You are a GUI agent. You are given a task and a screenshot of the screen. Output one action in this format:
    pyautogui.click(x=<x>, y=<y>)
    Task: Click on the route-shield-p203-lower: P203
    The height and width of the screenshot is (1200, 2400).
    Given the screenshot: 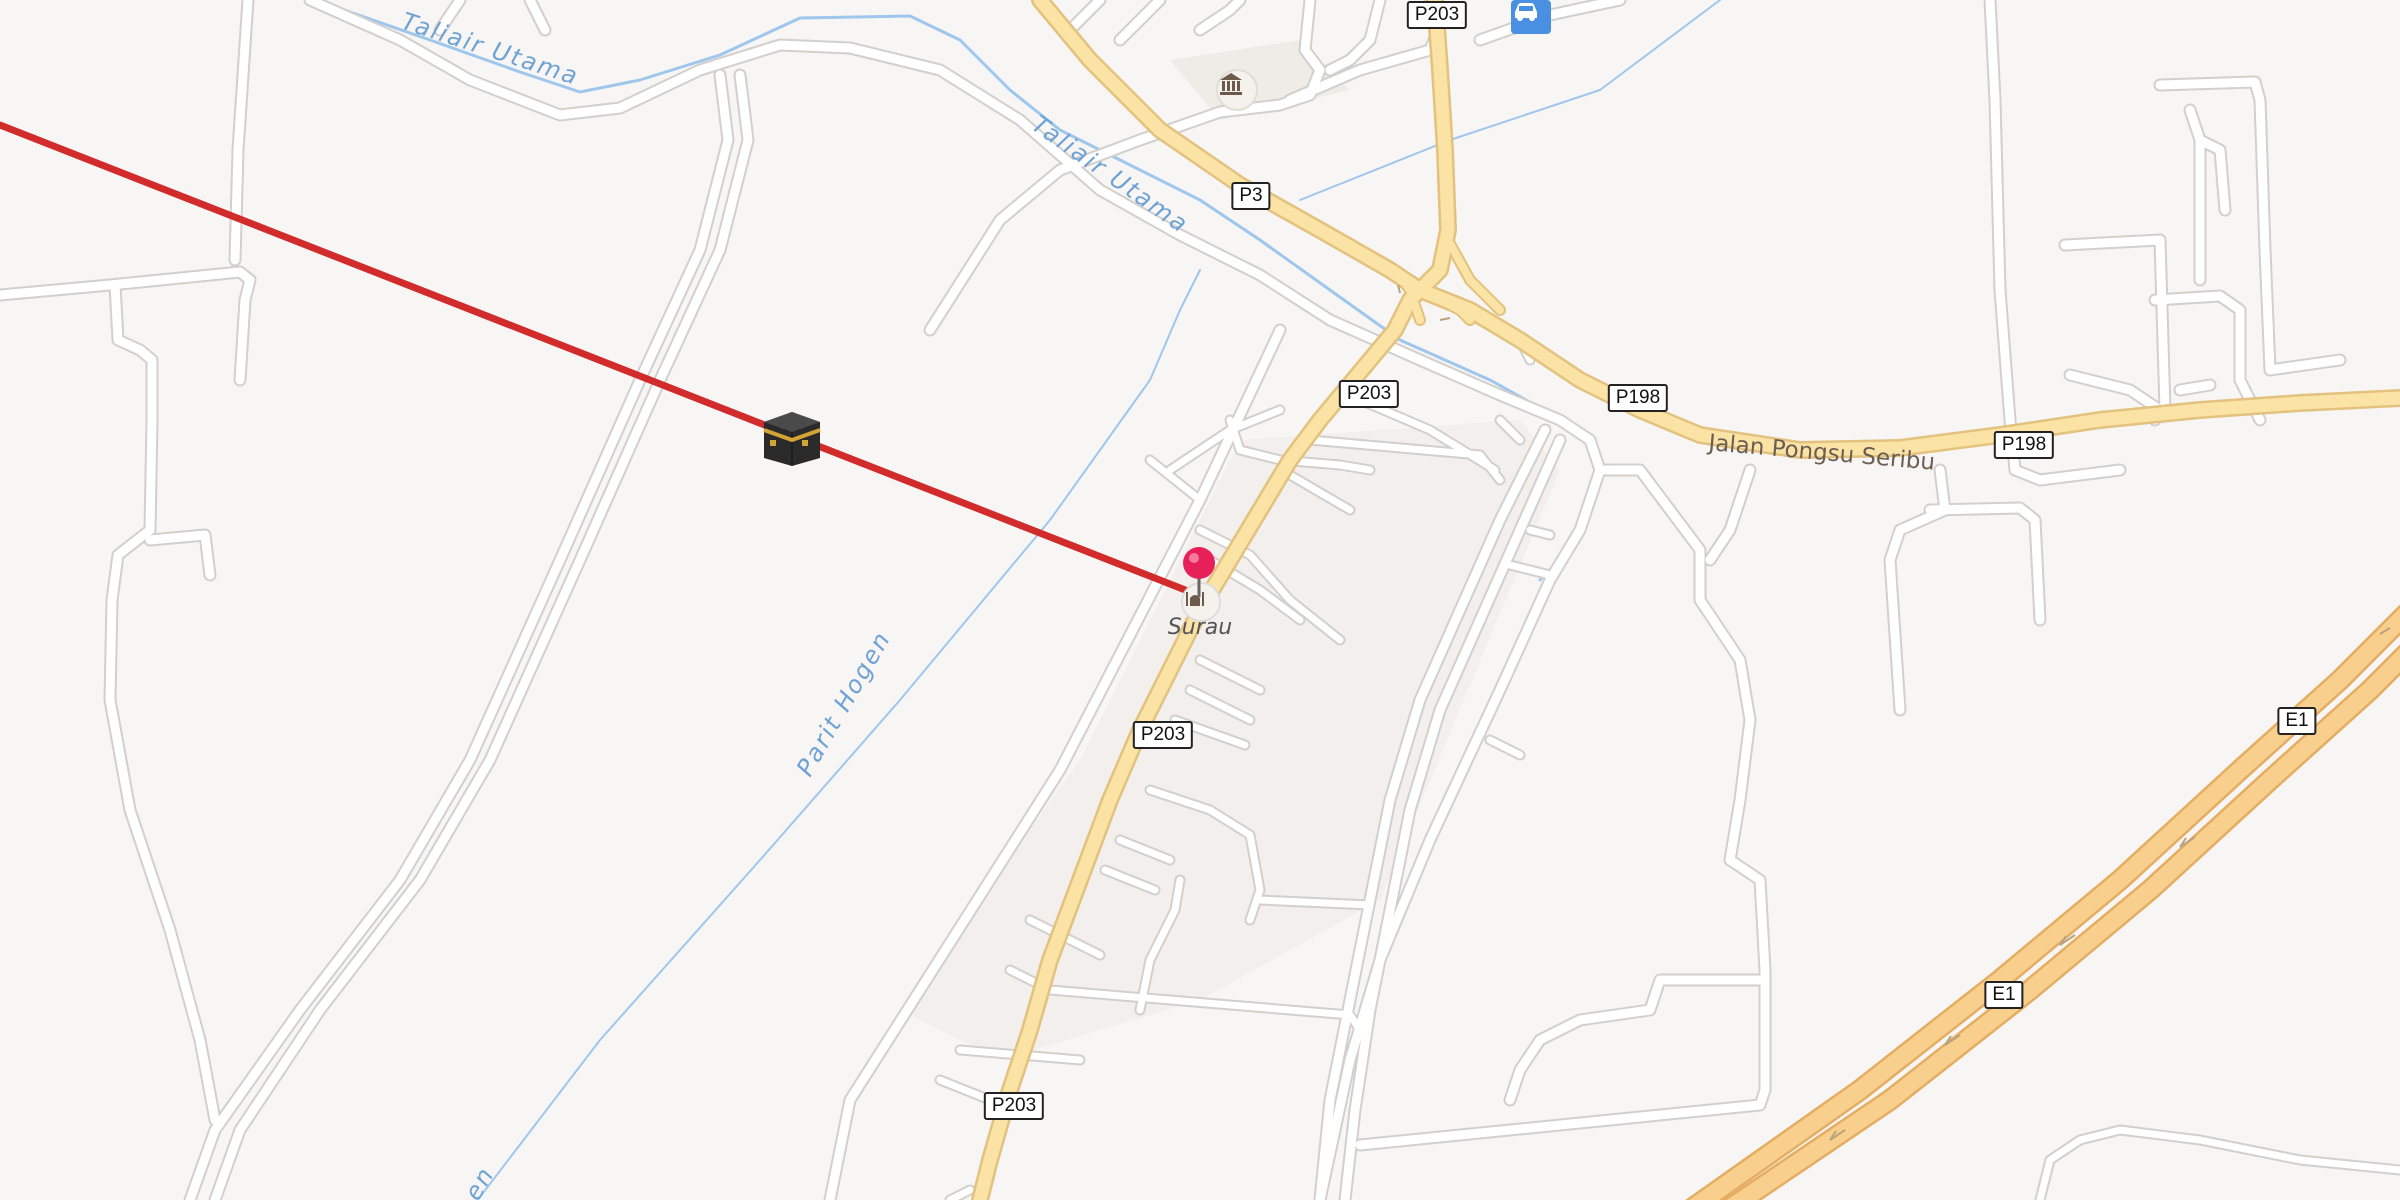 What is the action you would take?
    pyautogui.click(x=1163, y=735)
    